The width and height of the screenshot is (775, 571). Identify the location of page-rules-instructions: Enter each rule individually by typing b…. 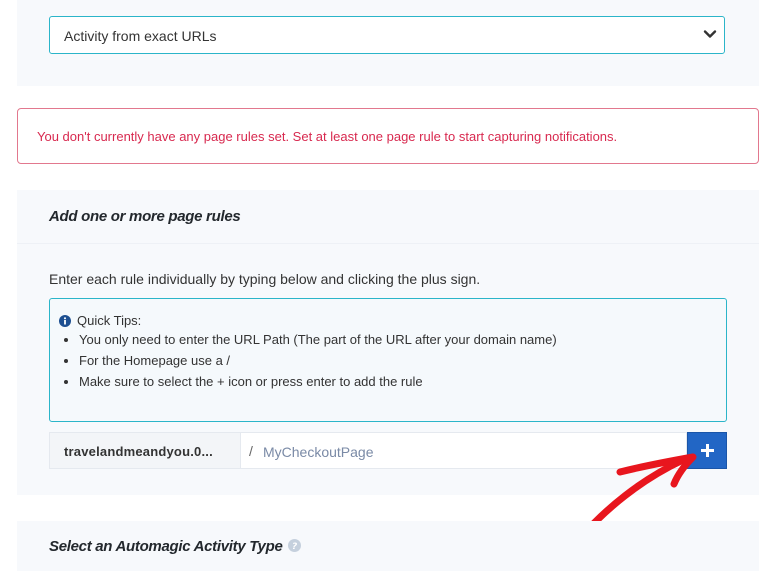
(265, 279).